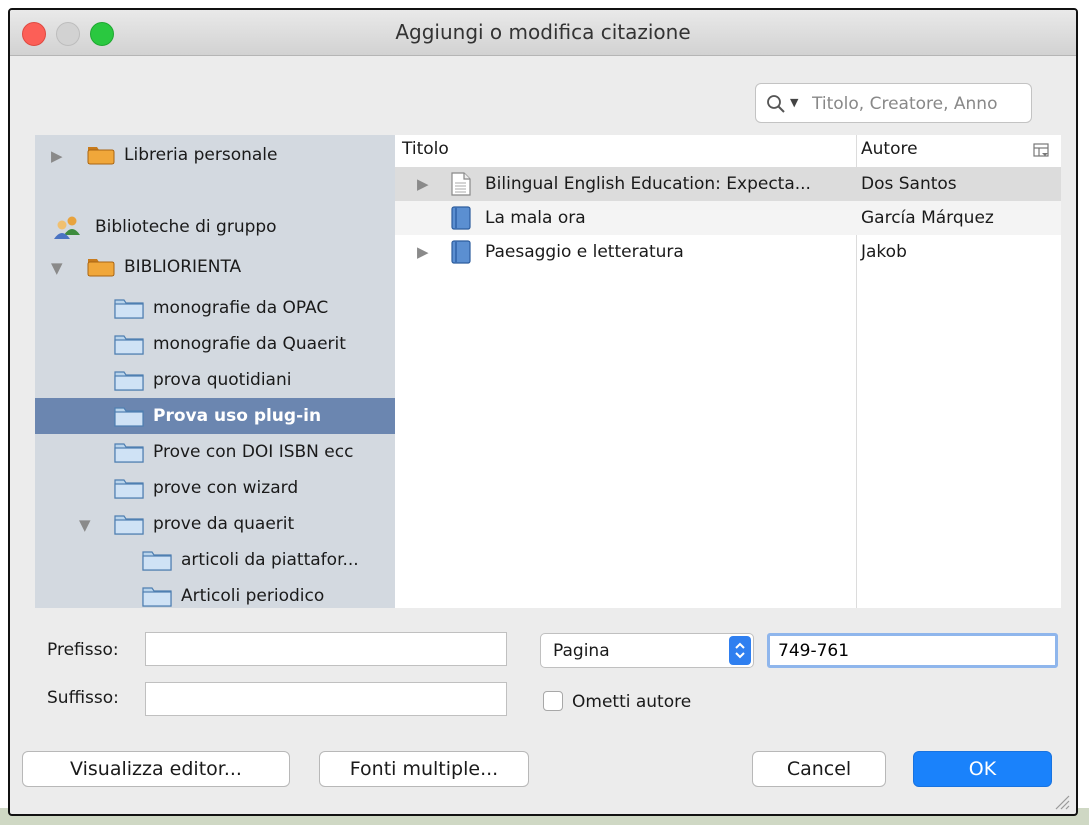  I want to click on suffix-label: Suffisso:, so click(83, 698).